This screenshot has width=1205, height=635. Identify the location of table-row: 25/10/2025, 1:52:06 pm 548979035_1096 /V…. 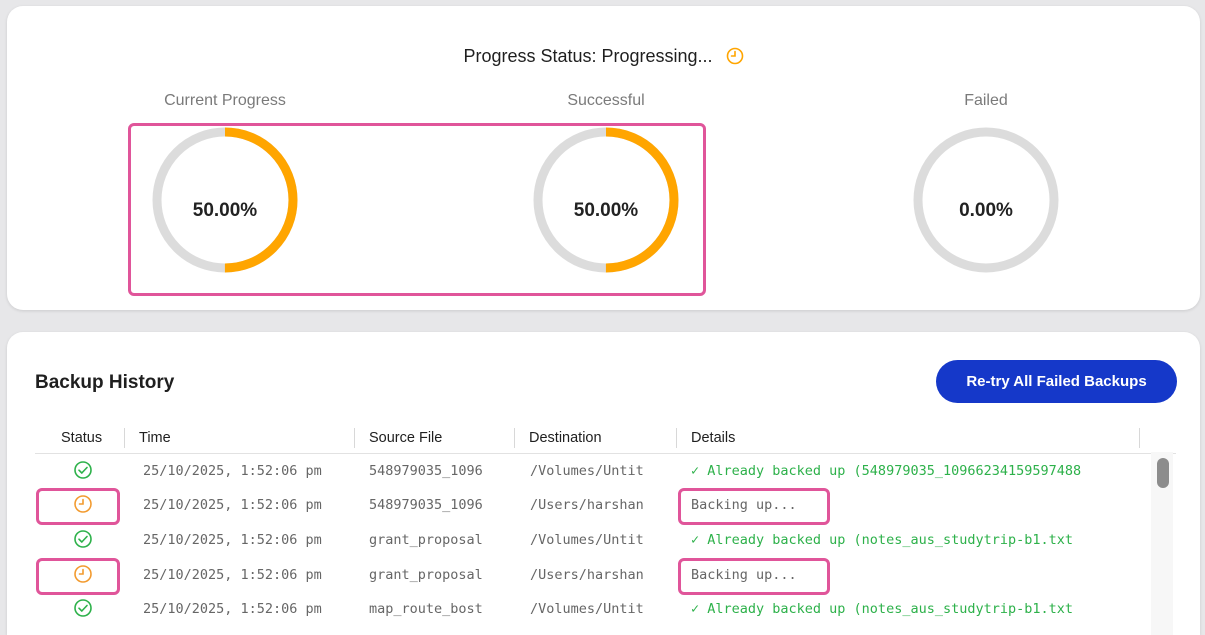
(595, 472).